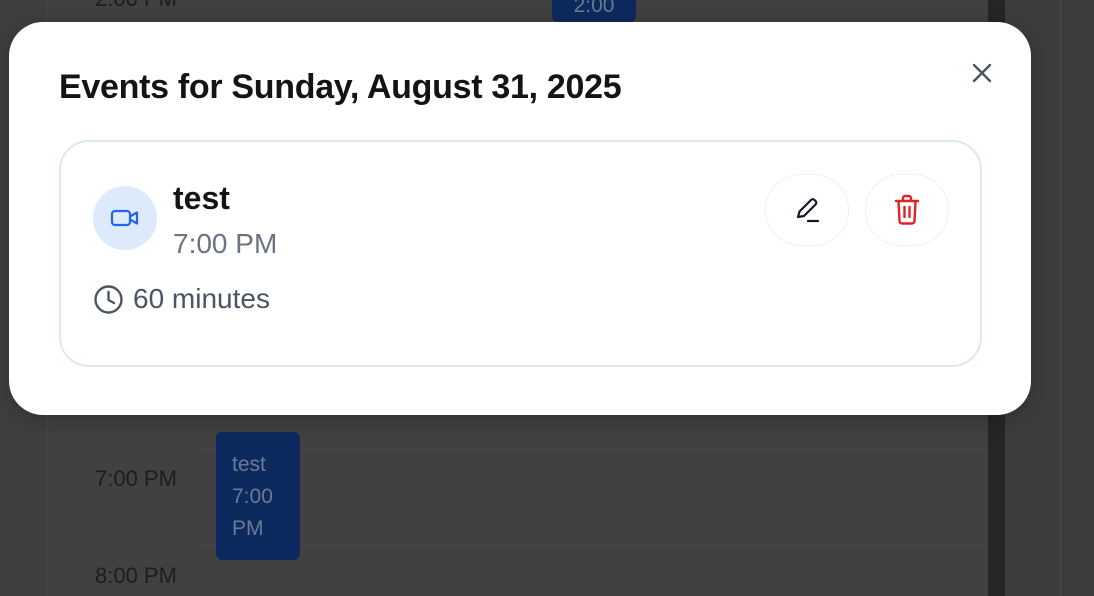 Image resolution: width=1094 pixels, height=596 pixels. What do you see at coordinates (145, 6) in the screenshot?
I see `time-label: 2:00 PM` at bounding box center [145, 6].